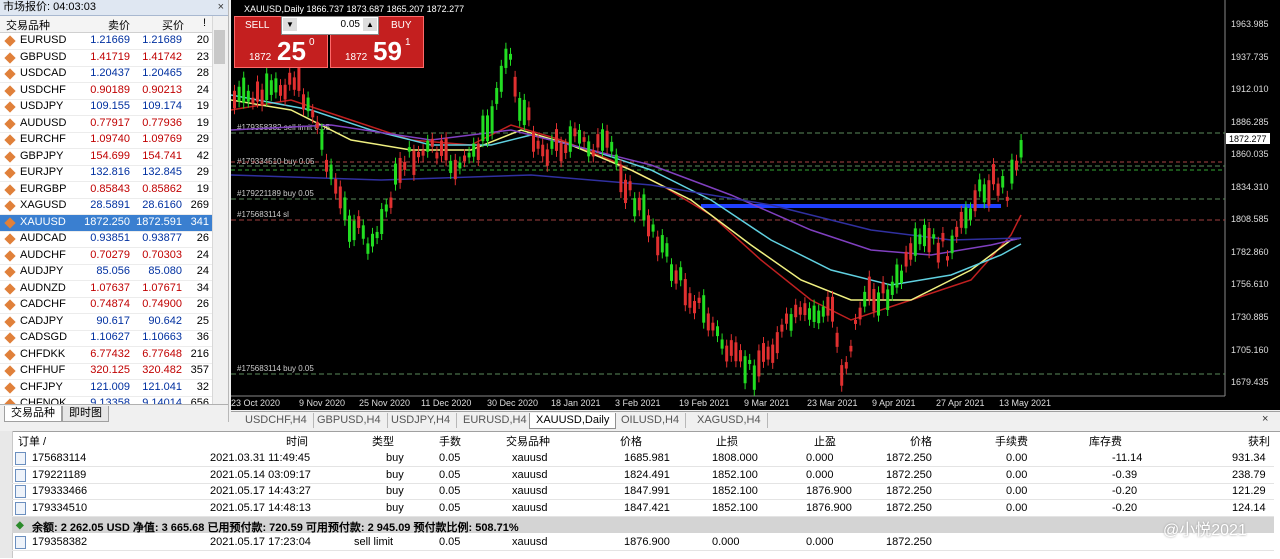 The height and width of the screenshot is (559, 1280). What do you see at coordinates (729, 420) in the screenshot?
I see `chart-tab: XAGUSD,H4` at bounding box center [729, 420].